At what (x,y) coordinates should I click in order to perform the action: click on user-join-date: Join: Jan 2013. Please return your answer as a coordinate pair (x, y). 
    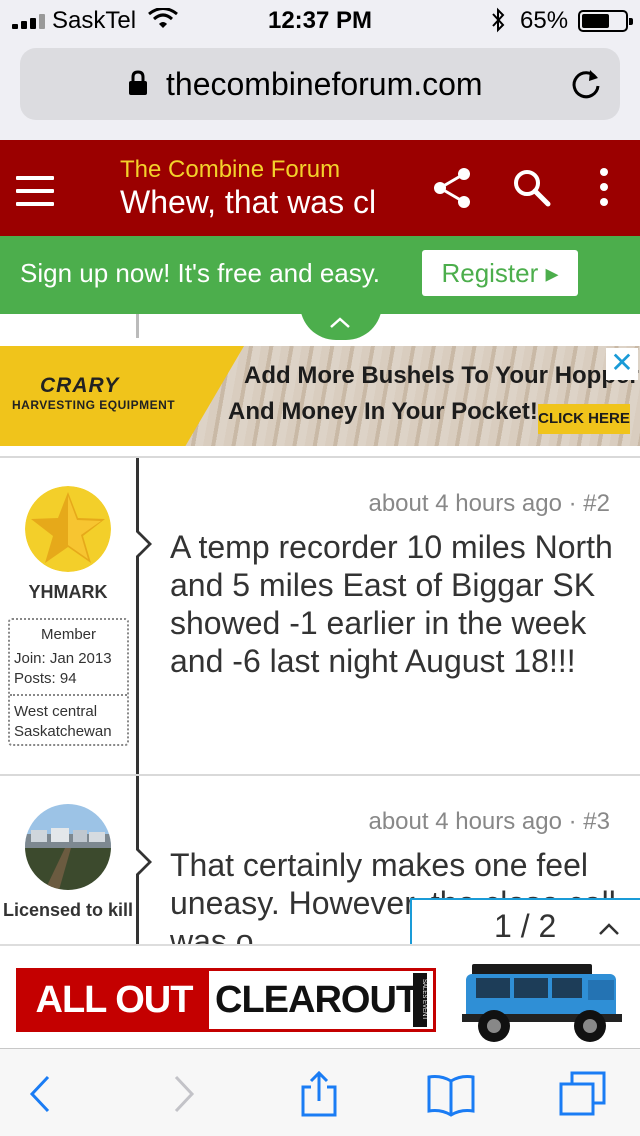
    Looking at the image, I should click on (63, 658).